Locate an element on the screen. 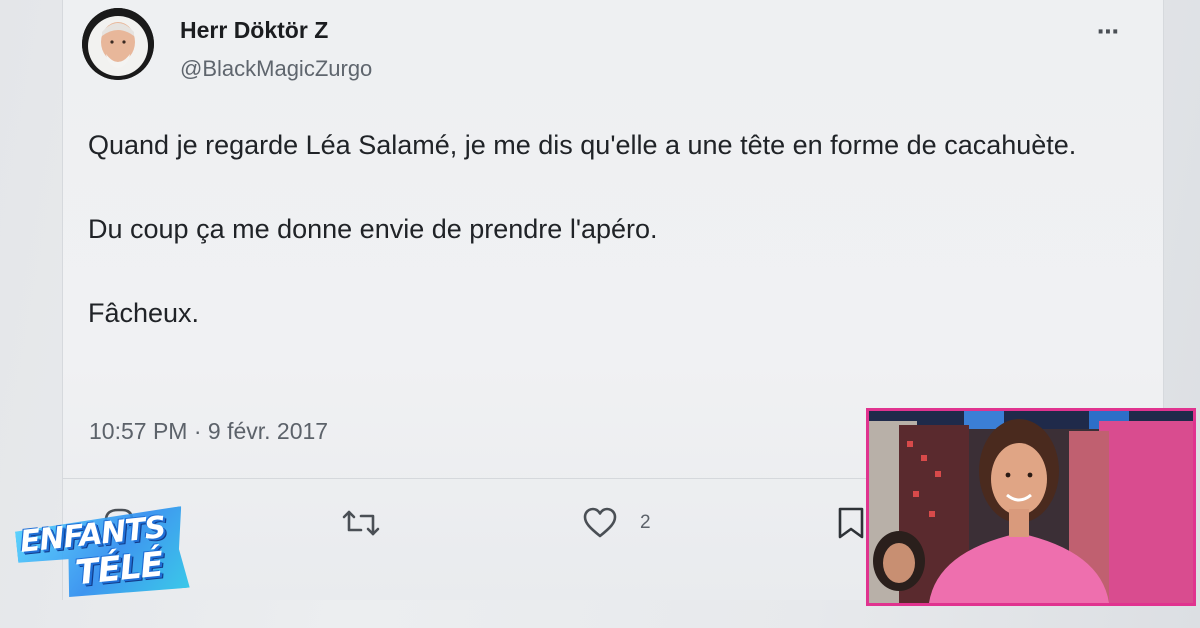 This screenshot has width=1200, height=628. author-handle: @BlackMagicZurgo is located at coordinates (276, 69).